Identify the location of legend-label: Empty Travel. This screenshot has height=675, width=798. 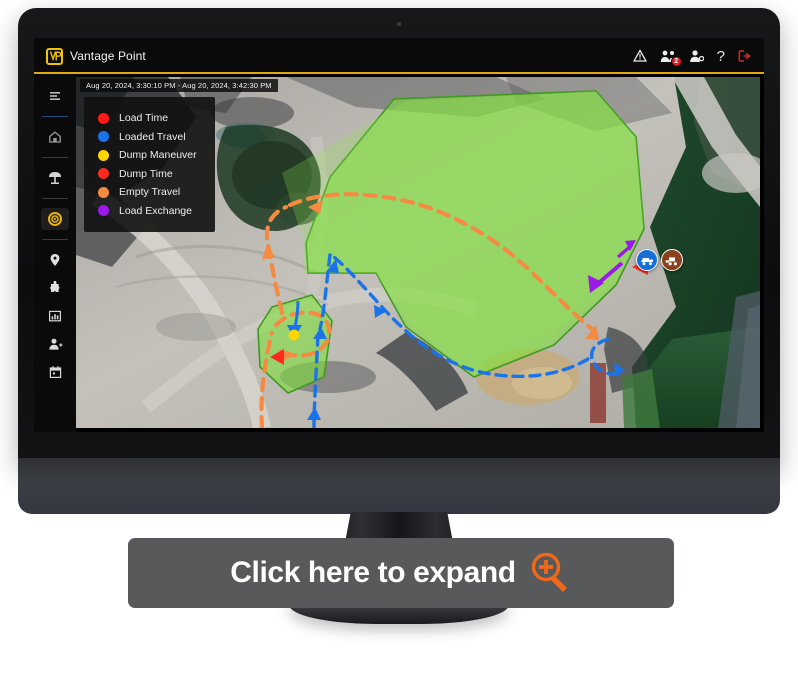
(150, 192).